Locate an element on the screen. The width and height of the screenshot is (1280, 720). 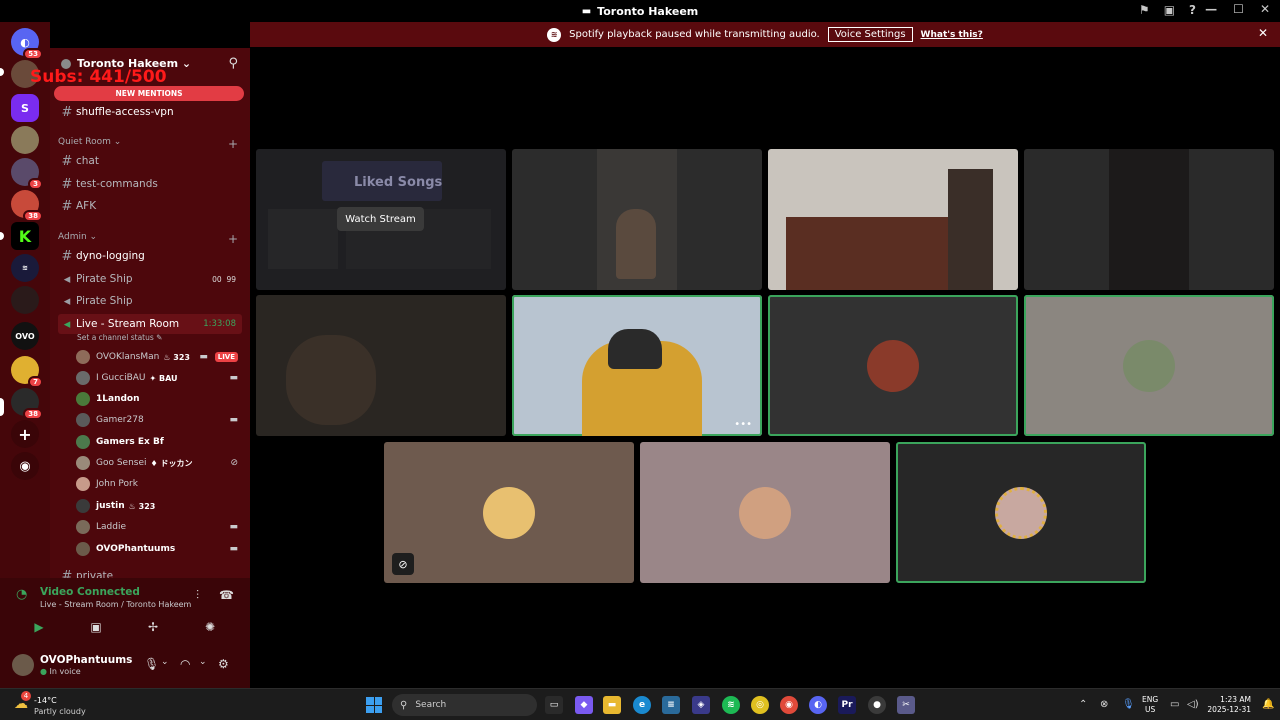
spotify-taskbar-icon: ≋ is located at coordinates (731, 705).